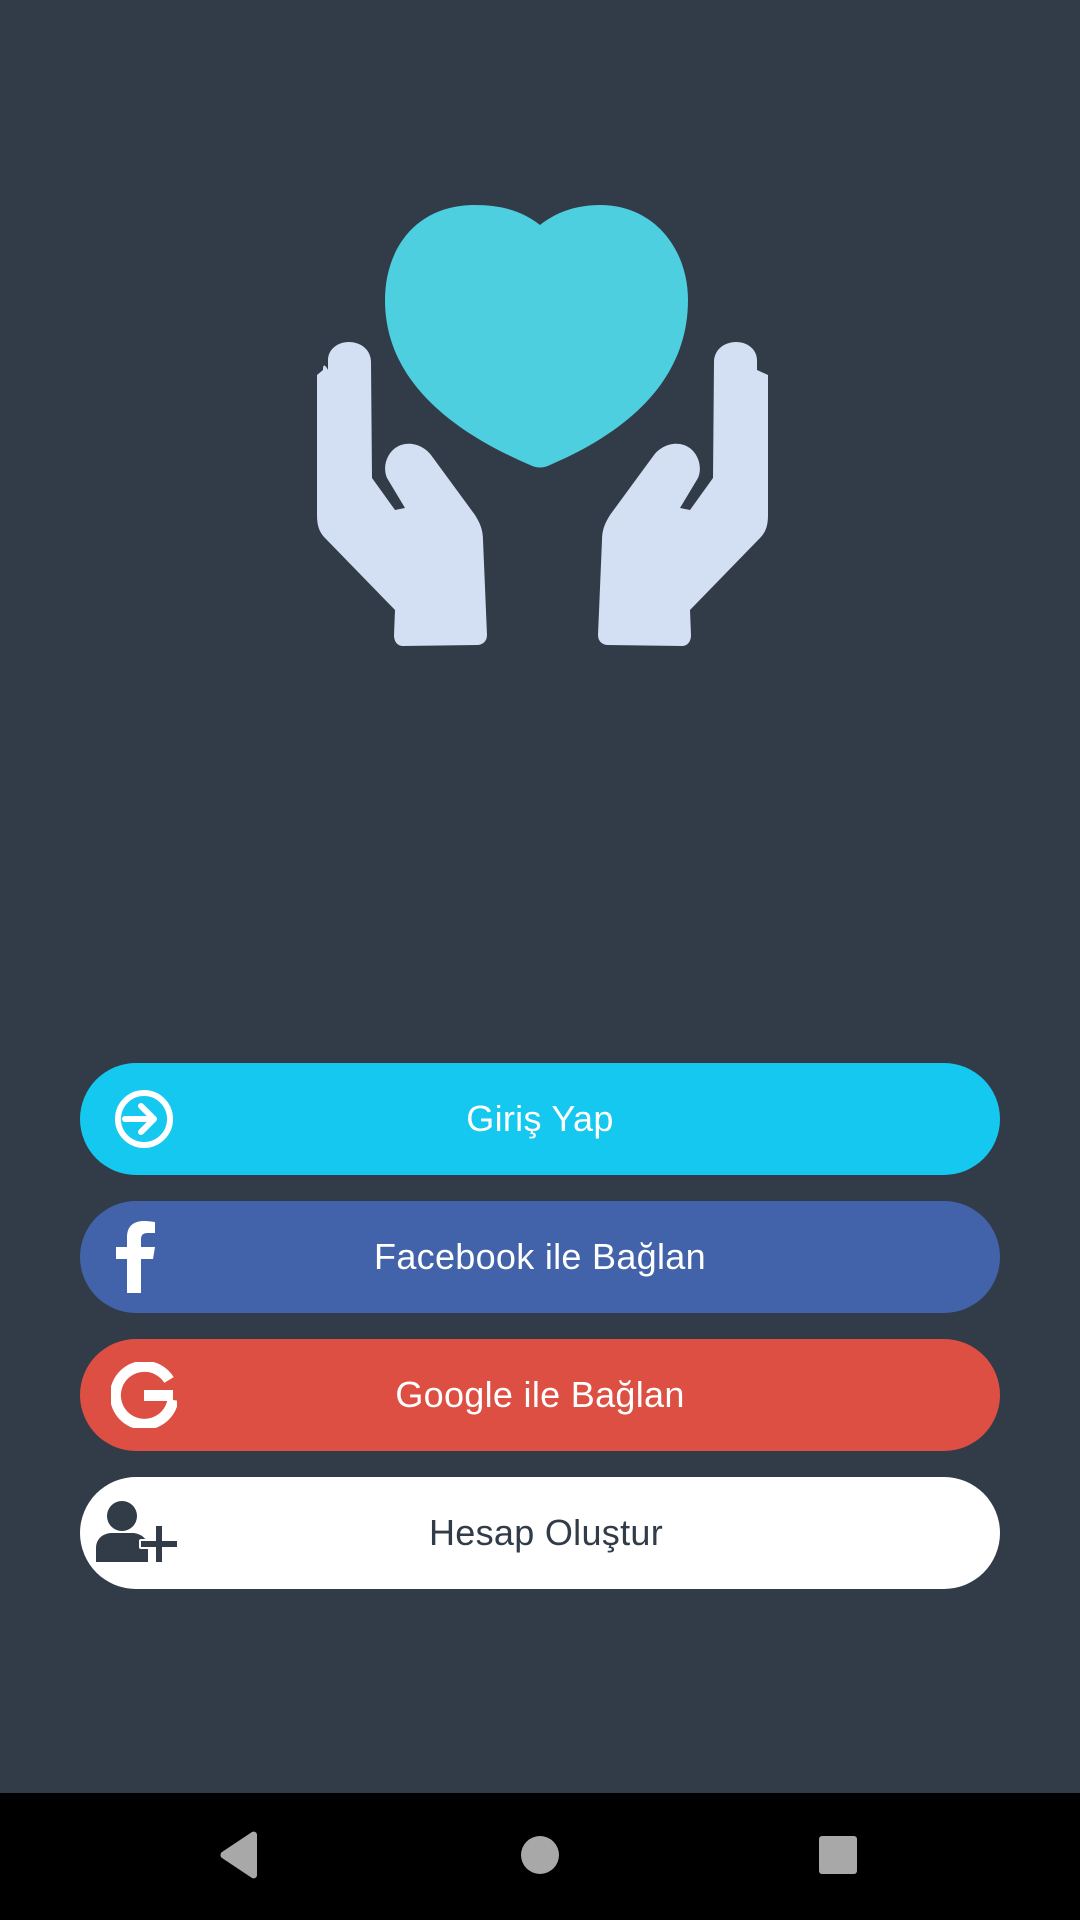 This screenshot has width=1080, height=1920. I want to click on google-button-label: Google ile Bağlan, so click(540, 1394).